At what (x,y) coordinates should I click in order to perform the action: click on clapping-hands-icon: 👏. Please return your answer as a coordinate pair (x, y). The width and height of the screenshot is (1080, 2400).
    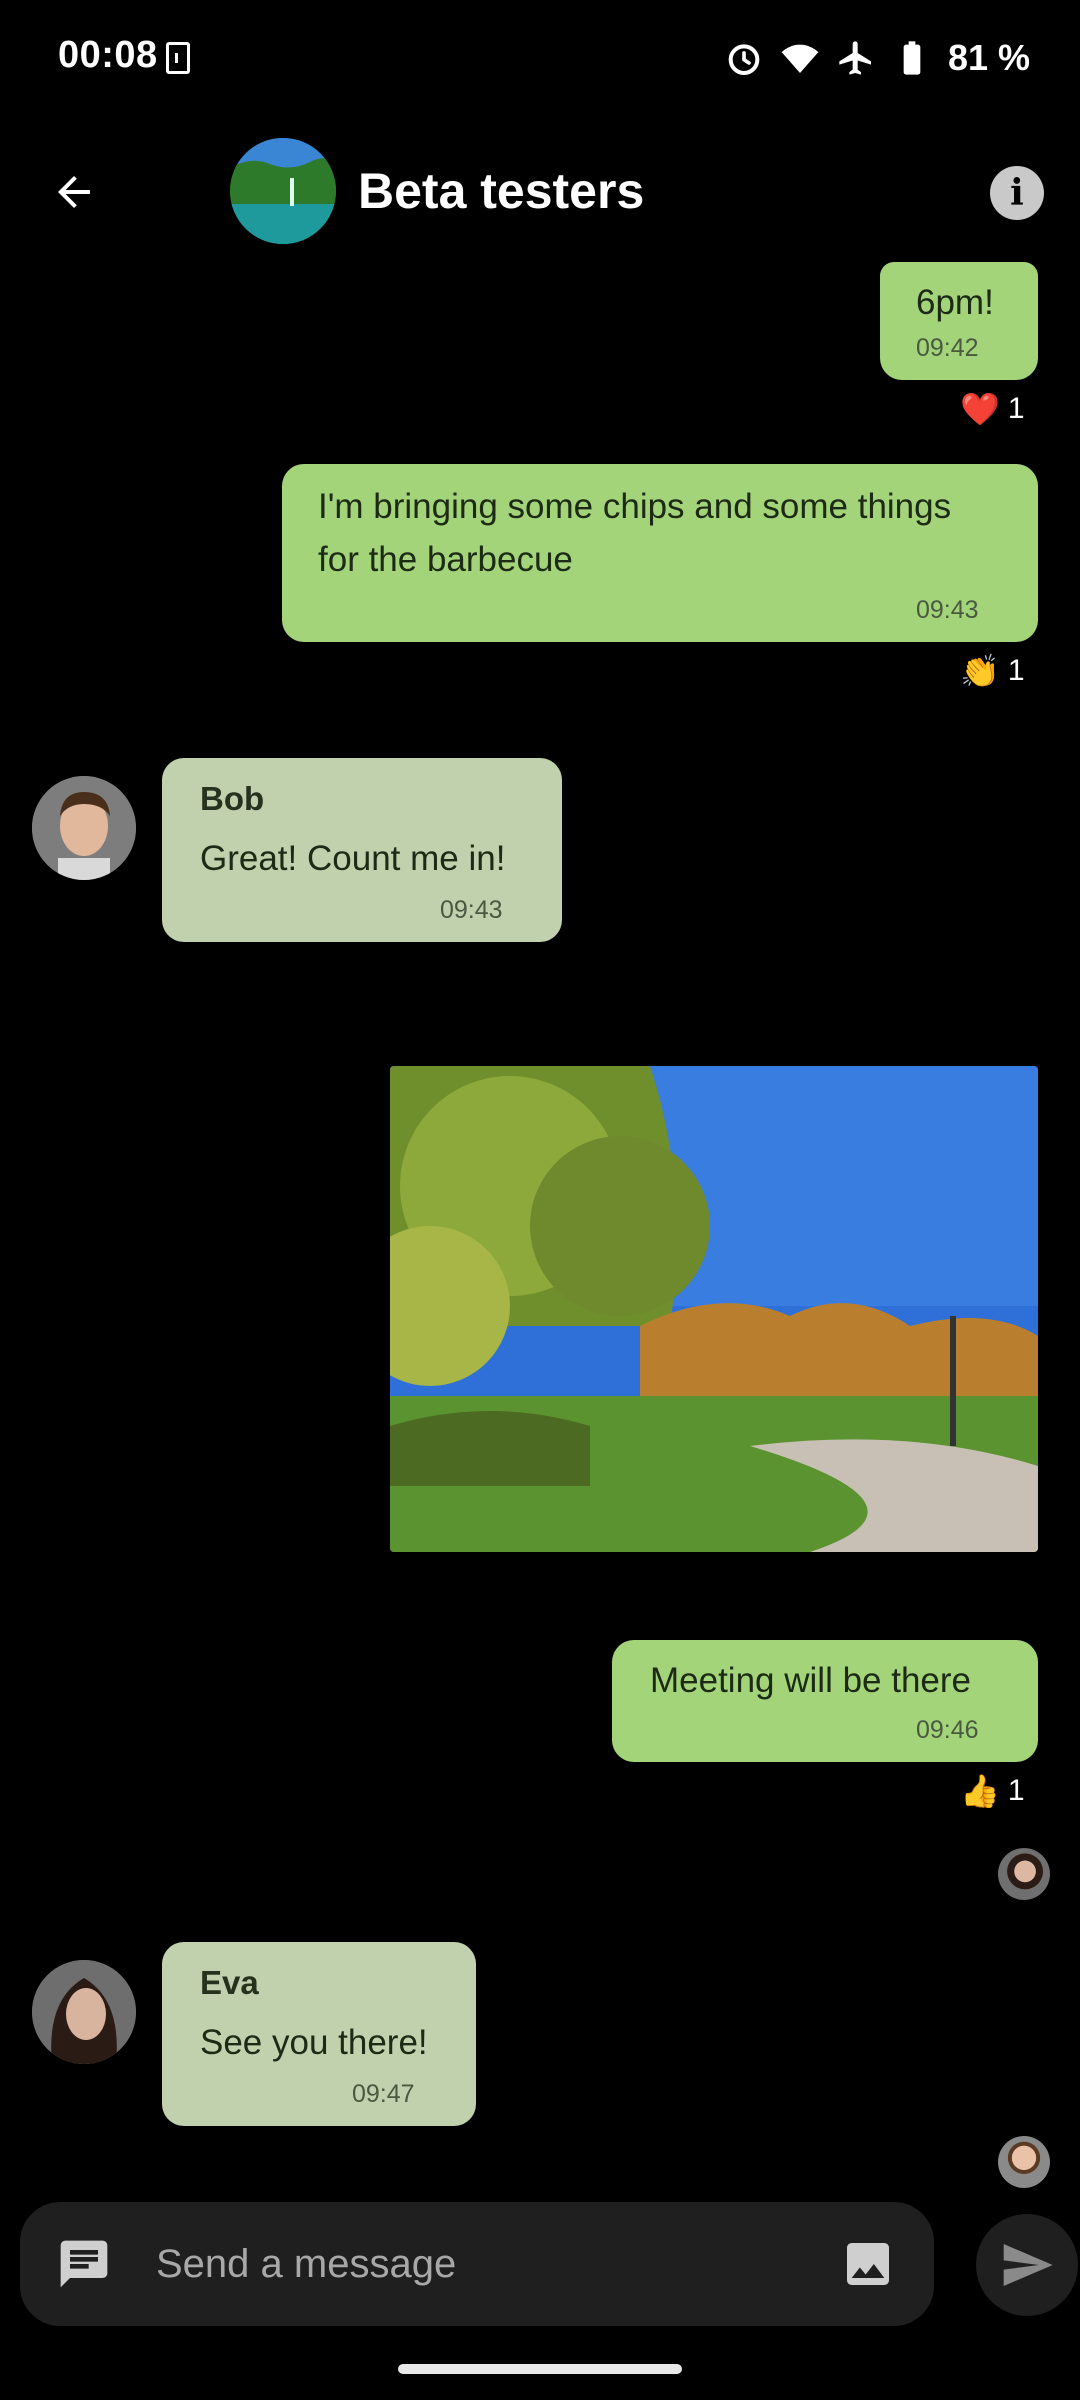
    Looking at the image, I should click on (980, 671).